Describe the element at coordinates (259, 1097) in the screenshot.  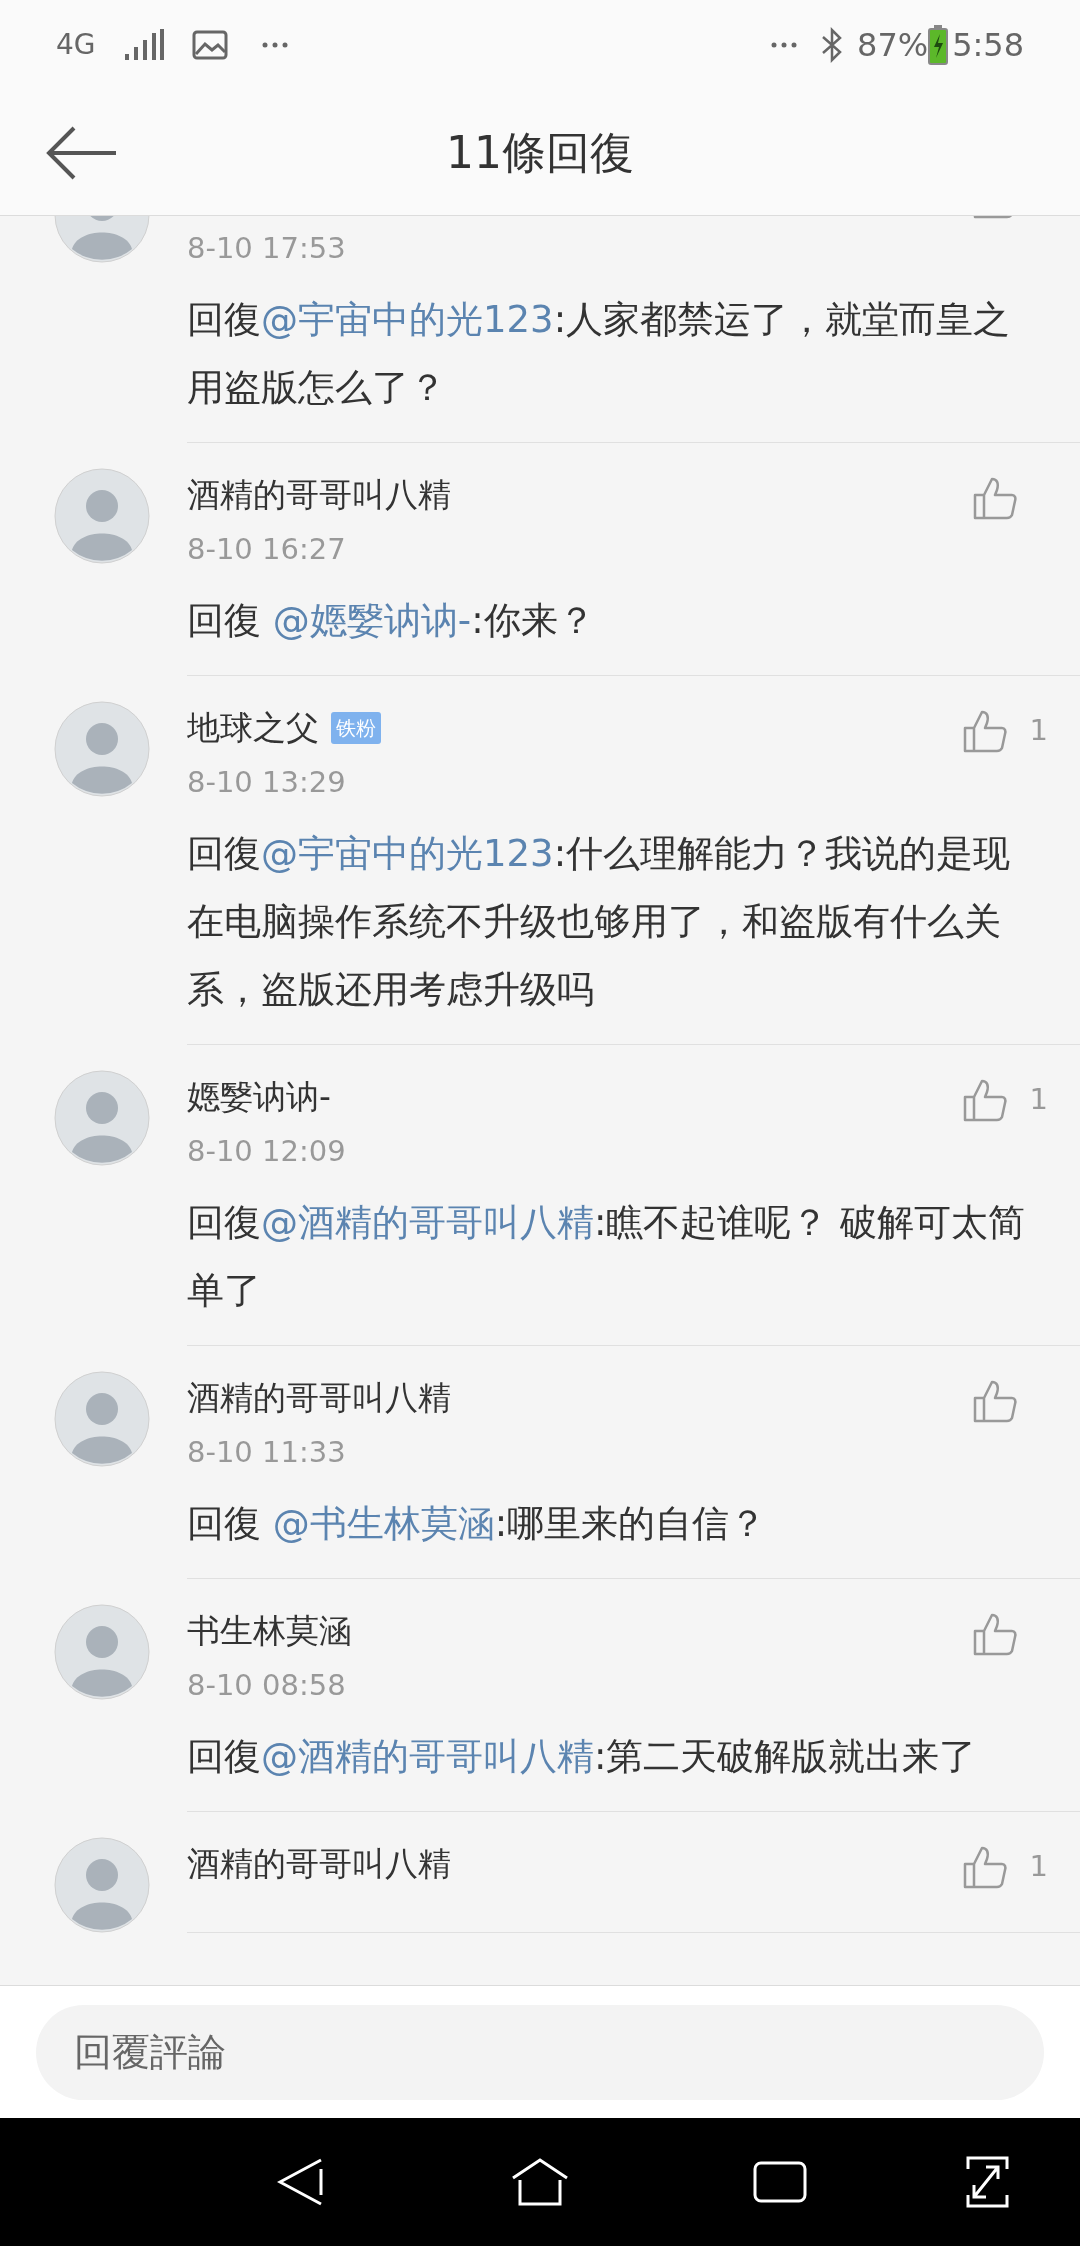
I see `user-name: 嫕嫛讷讷-` at that location.